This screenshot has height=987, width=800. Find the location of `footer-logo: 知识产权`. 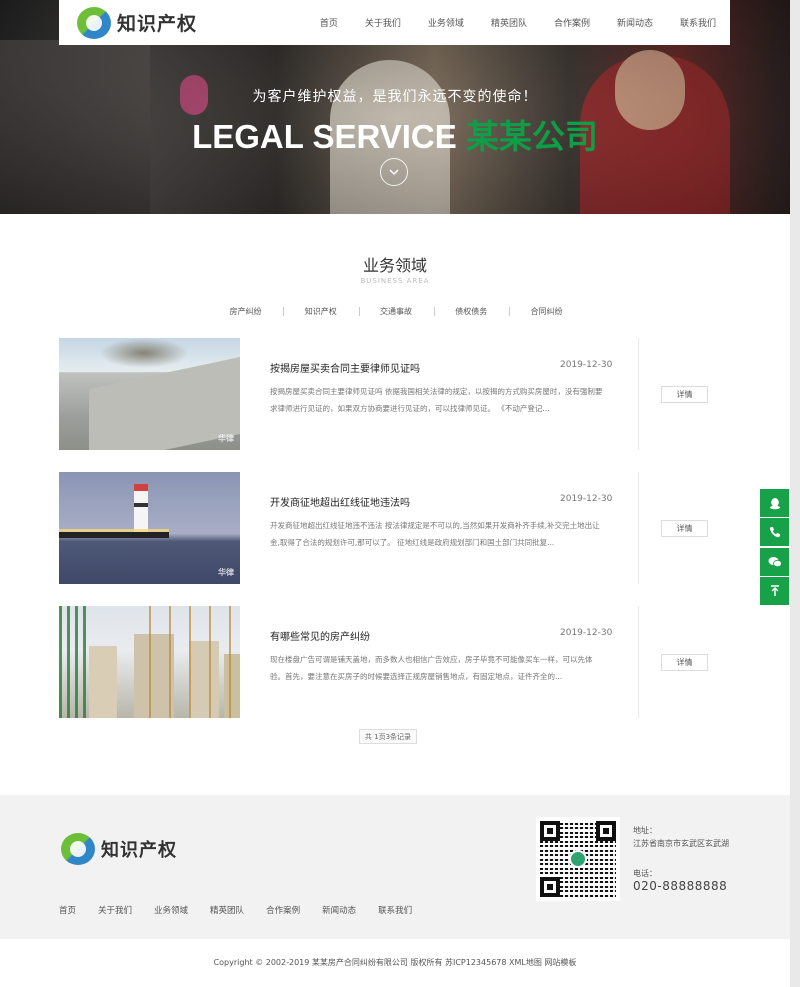

footer-logo: 知识产权 is located at coordinates (119, 849).